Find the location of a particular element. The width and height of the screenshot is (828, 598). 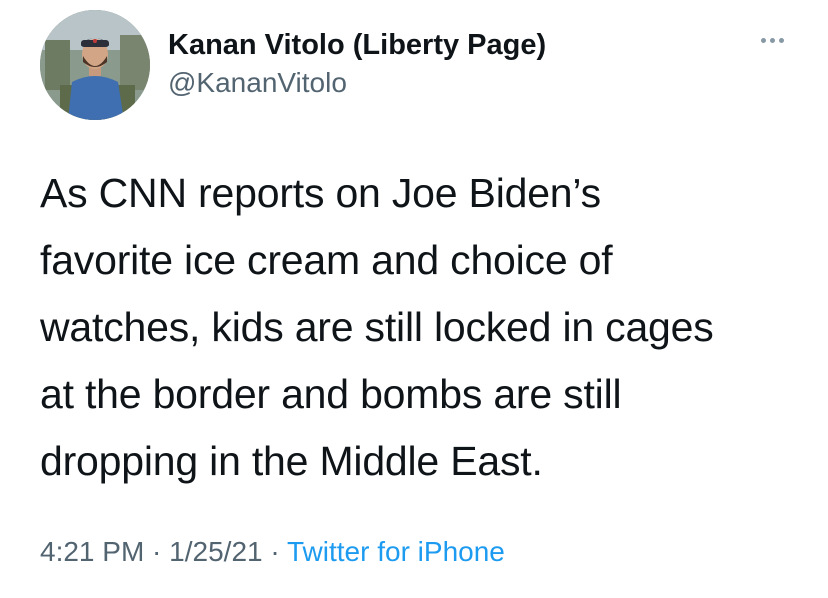

more-icon is located at coordinates (772, 40).